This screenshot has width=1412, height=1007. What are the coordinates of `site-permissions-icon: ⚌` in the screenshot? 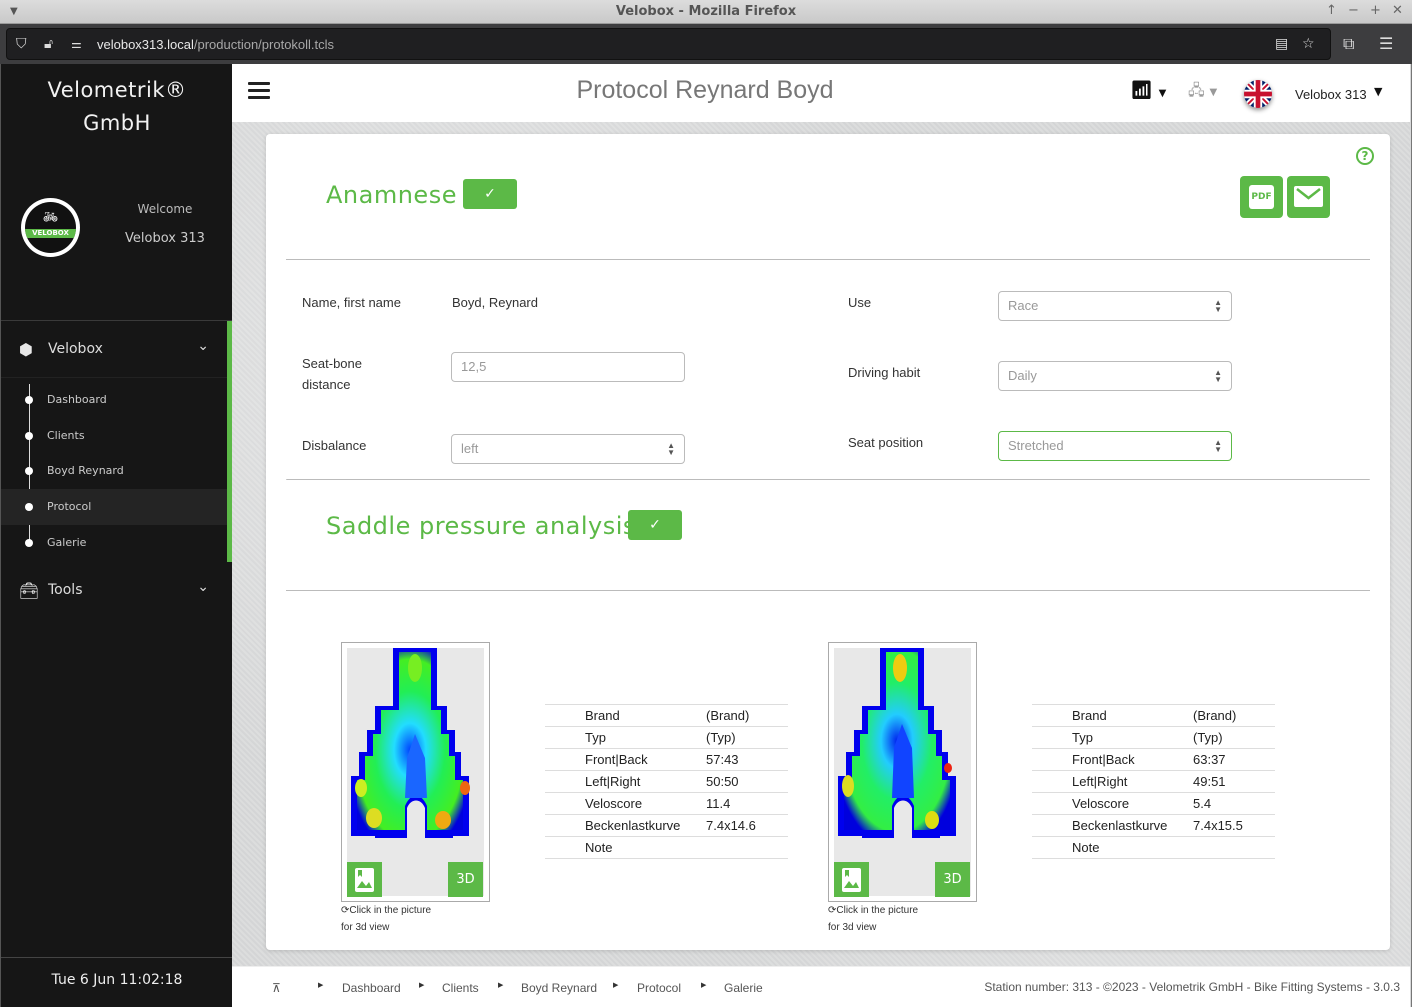 It's located at (76, 44).